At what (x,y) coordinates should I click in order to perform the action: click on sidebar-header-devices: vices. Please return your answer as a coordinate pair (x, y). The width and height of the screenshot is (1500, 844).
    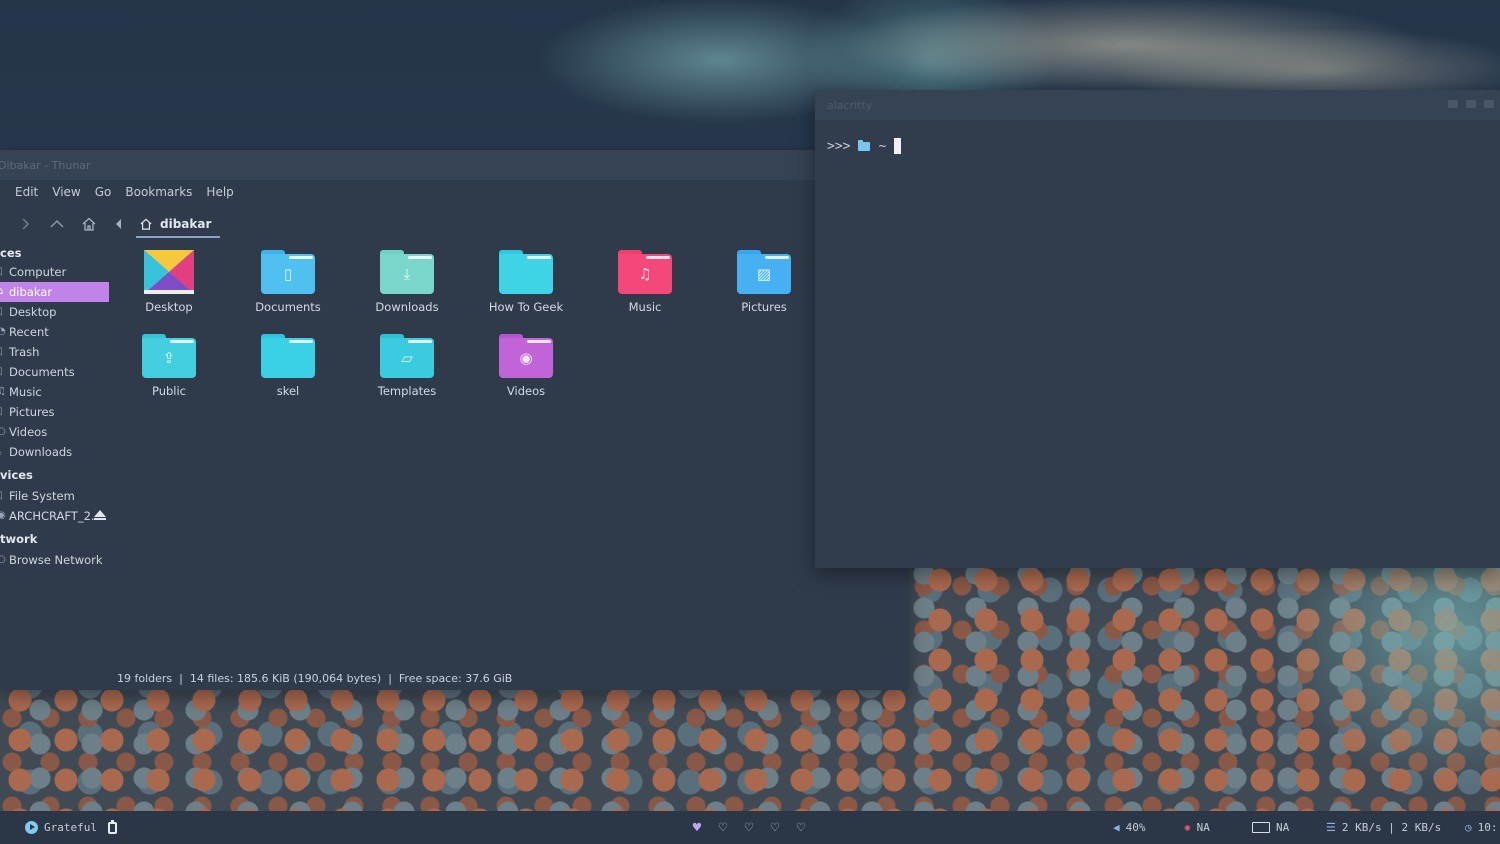
    Looking at the image, I should click on (16, 475).